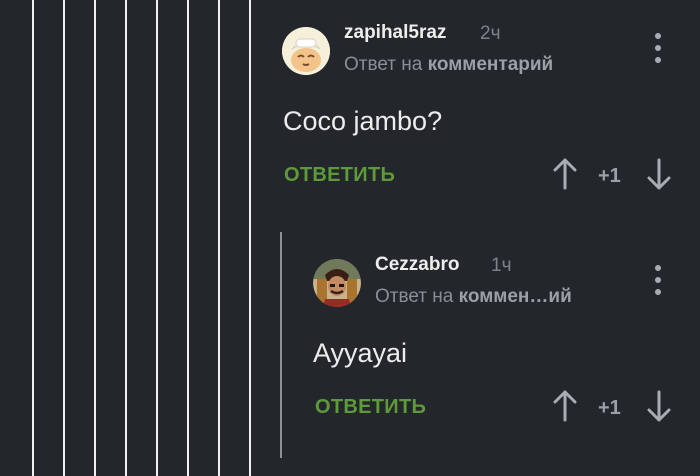 This screenshot has width=700, height=476. I want to click on comment-text: Coco jambo?, so click(363, 121).